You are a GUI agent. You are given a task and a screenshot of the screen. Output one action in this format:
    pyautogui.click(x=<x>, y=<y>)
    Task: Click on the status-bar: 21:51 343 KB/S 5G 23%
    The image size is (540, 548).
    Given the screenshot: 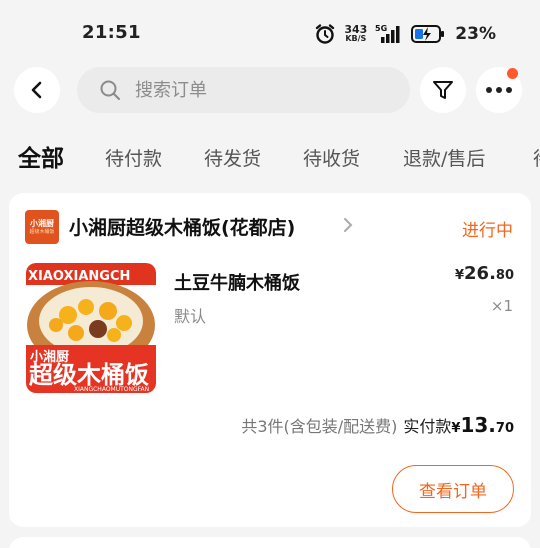 What is the action you would take?
    pyautogui.click(x=270, y=33)
    